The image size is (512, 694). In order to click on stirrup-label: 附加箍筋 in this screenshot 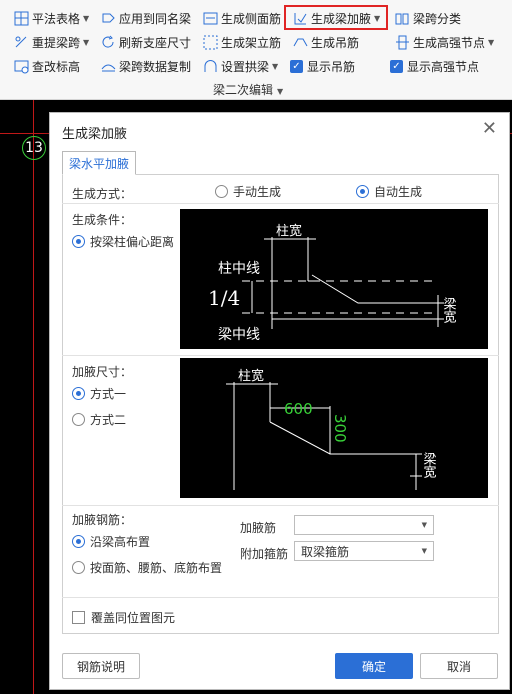, I will do `click(264, 554)`.